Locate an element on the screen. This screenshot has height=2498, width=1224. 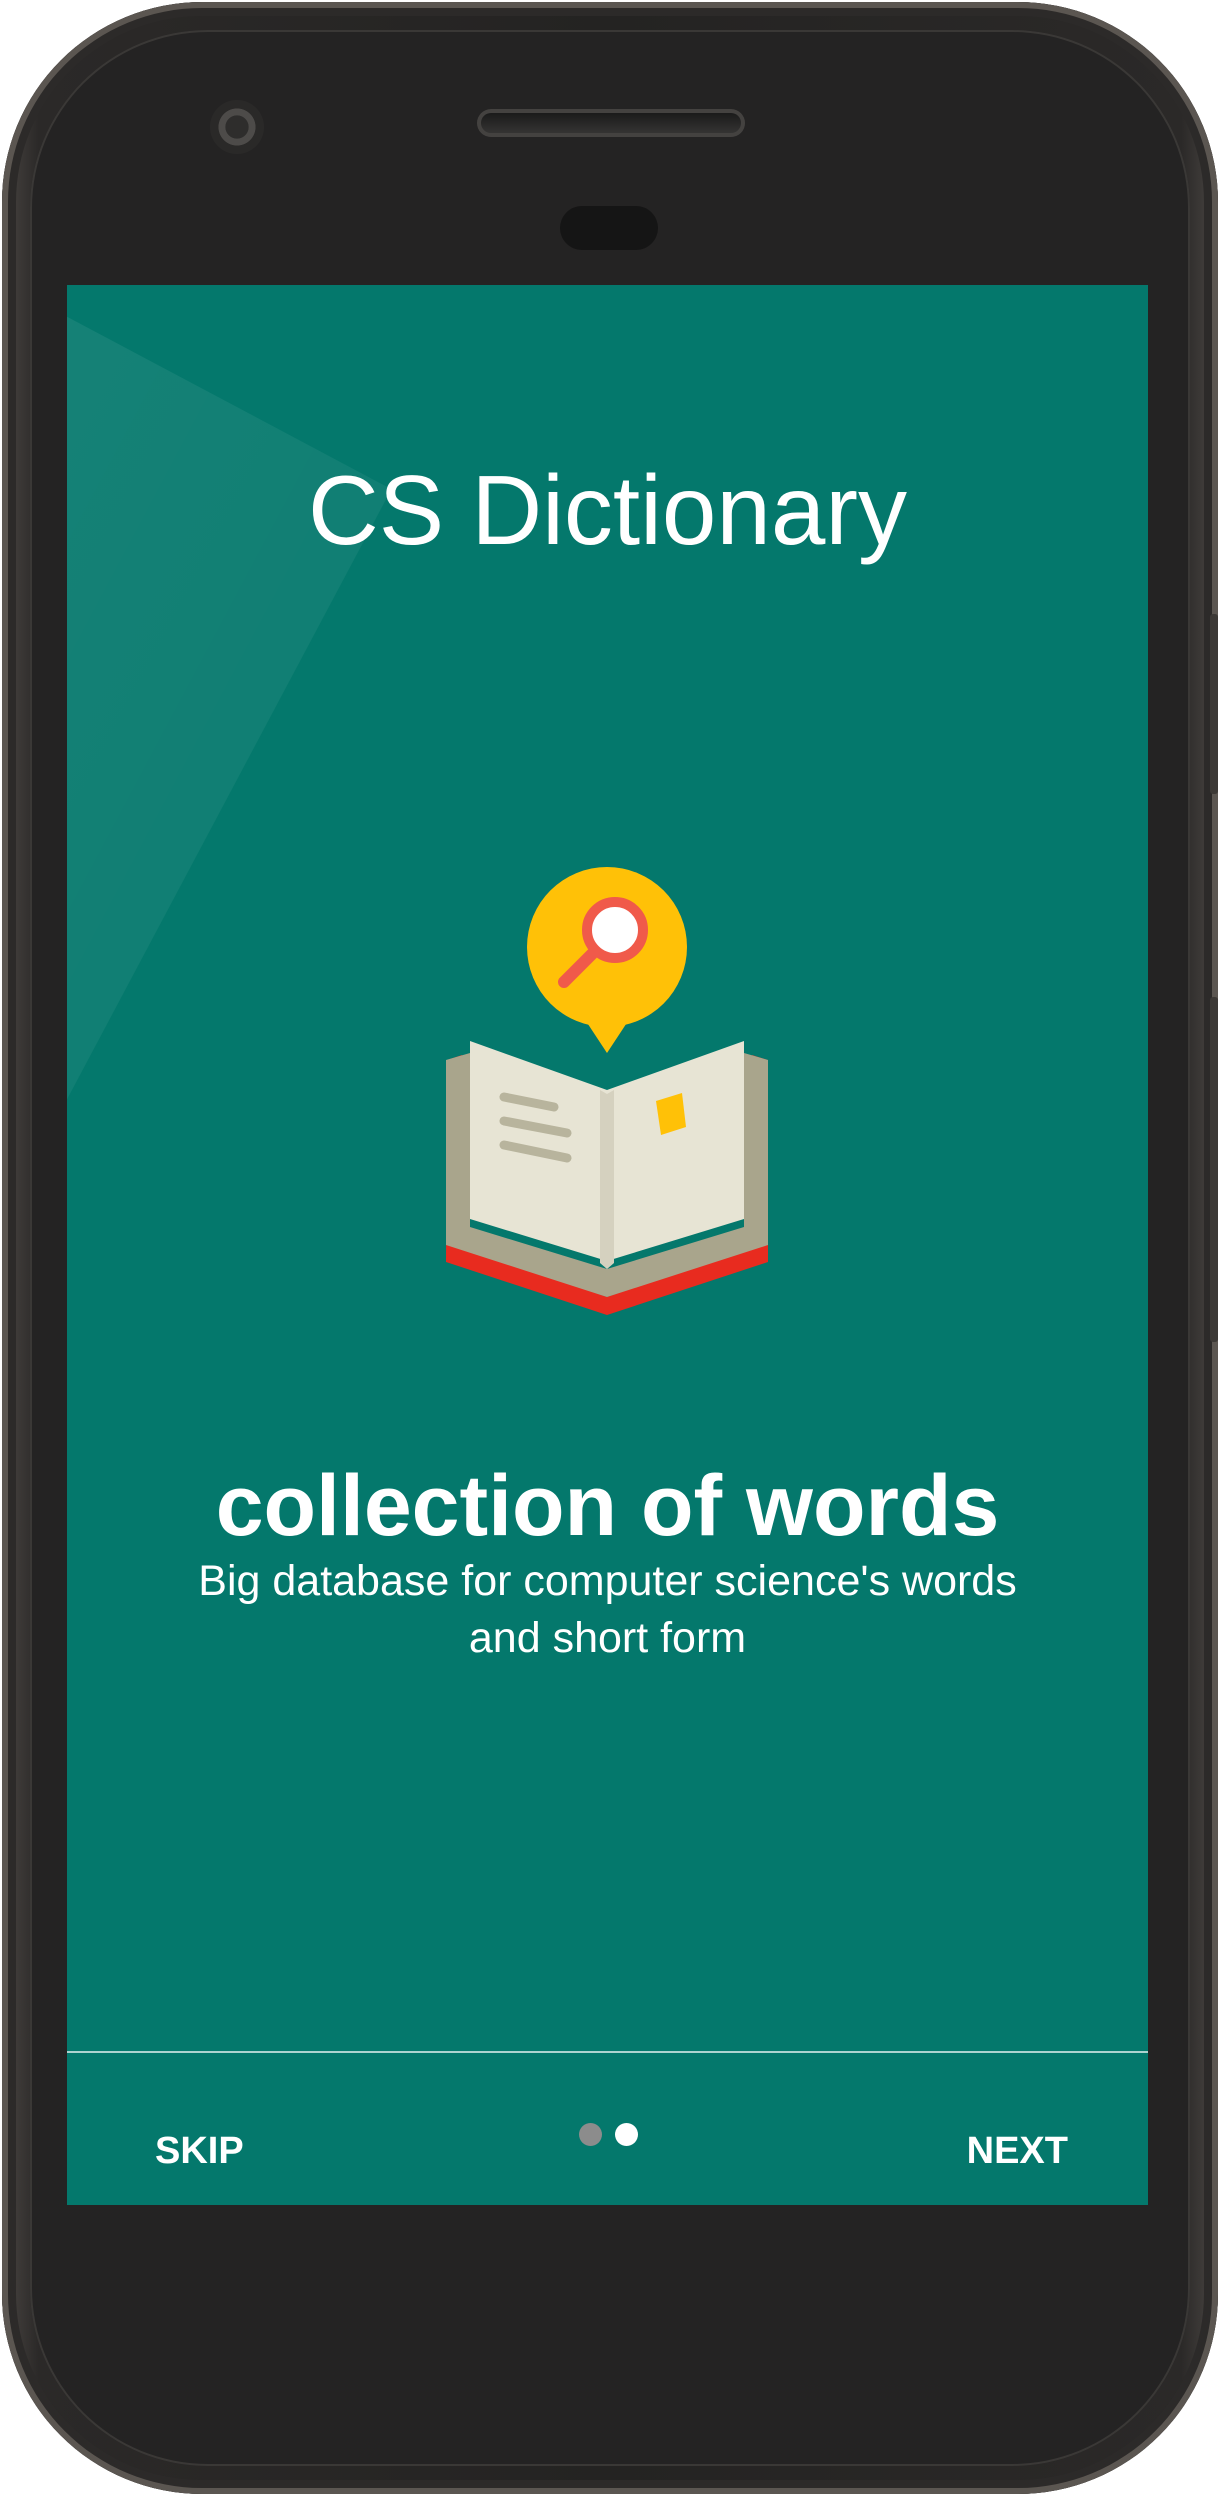
proximity-sensor is located at coordinates (609, 228).